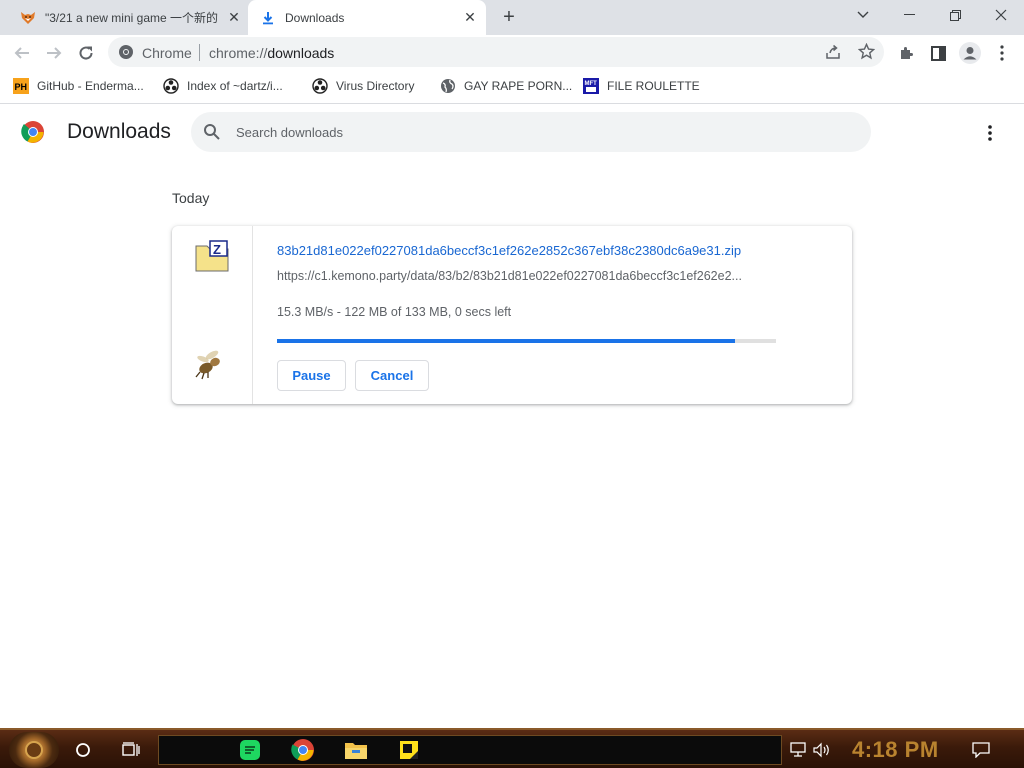  I want to click on mft-logo-icon: MFT, so click(591, 86).